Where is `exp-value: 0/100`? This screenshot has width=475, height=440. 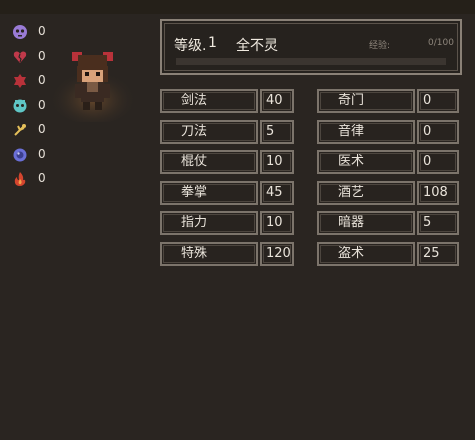 exp-value: 0/100 is located at coordinates (441, 43).